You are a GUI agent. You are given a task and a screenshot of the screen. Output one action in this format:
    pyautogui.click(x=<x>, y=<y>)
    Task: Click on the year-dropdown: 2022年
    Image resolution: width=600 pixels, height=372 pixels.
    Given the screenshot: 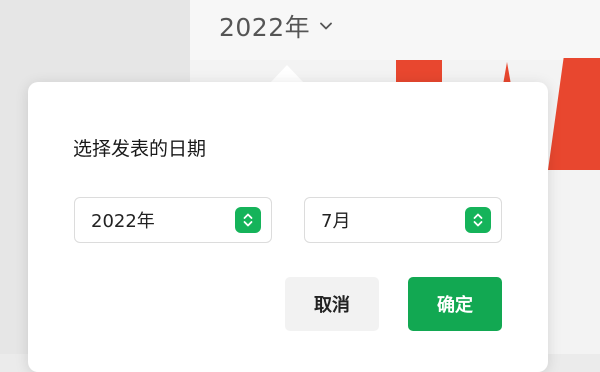 What is the action you would take?
    pyautogui.click(x=276, y=26)
    